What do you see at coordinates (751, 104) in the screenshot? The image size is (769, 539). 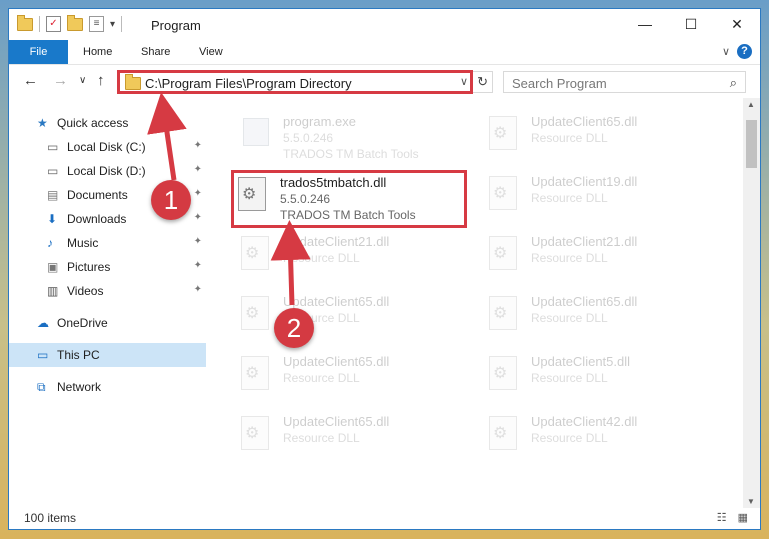 I see `scroll-up-icon: ▲` at bounding box center [751, 104].